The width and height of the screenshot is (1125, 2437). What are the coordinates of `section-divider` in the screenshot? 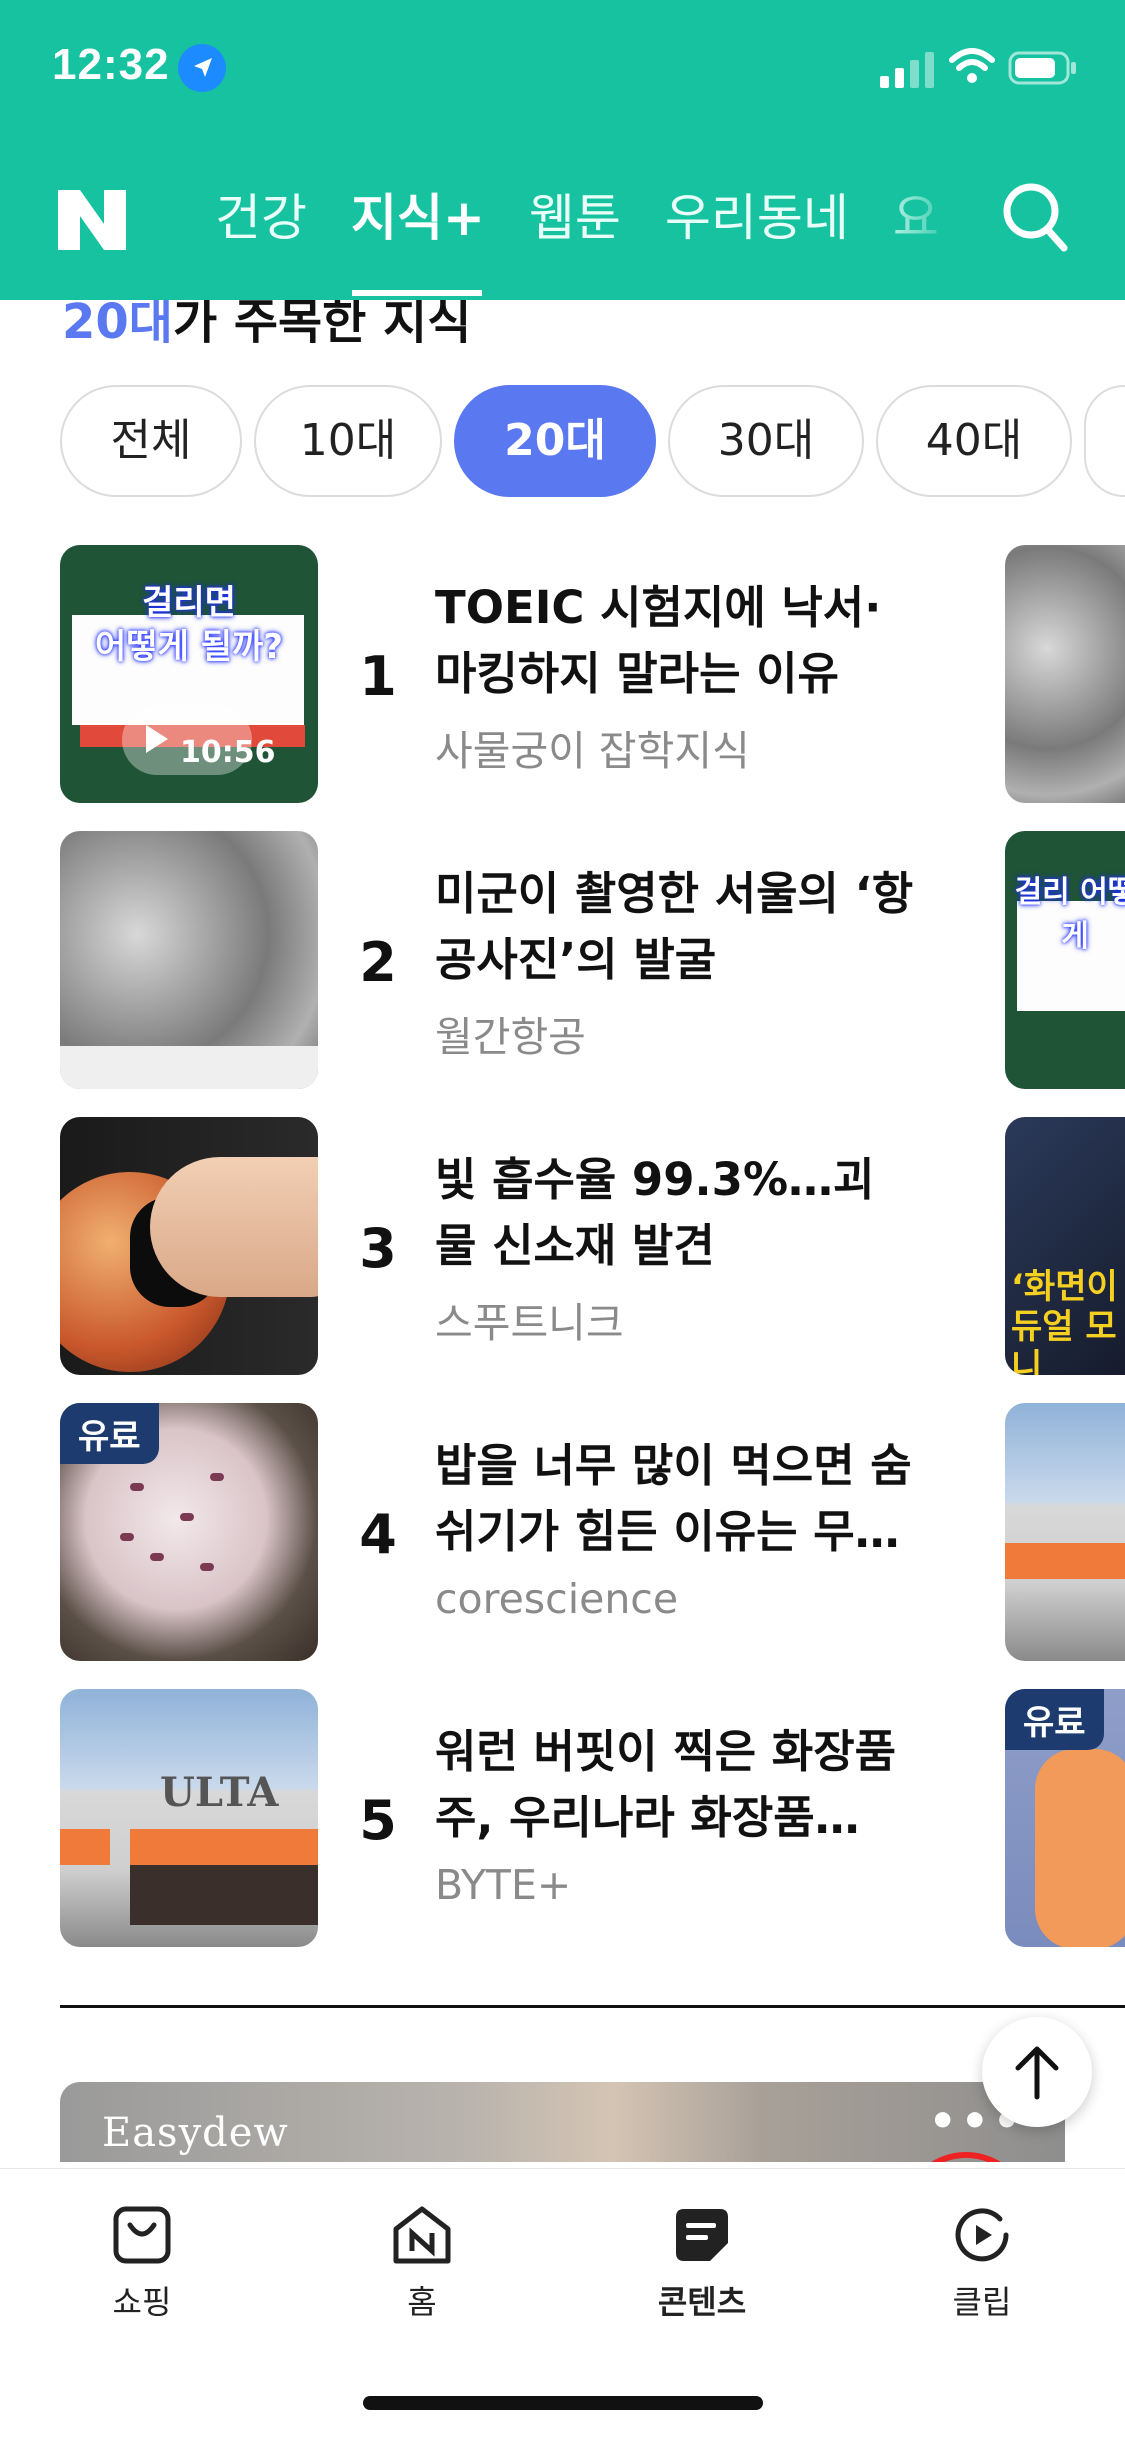 It's located at (592, 2006).